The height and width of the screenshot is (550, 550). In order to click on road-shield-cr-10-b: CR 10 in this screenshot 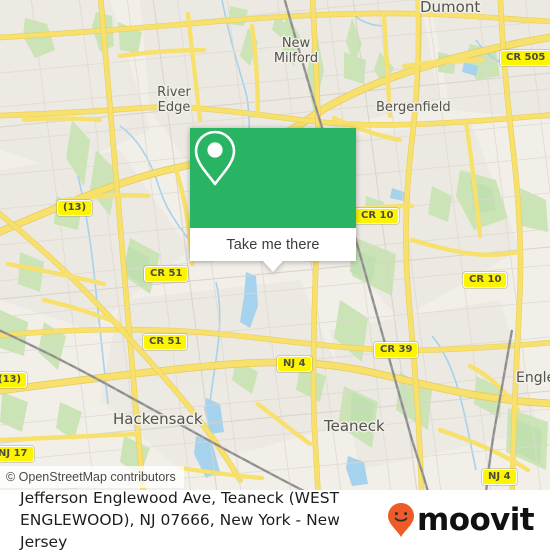, I will do `click(485, 280)`.